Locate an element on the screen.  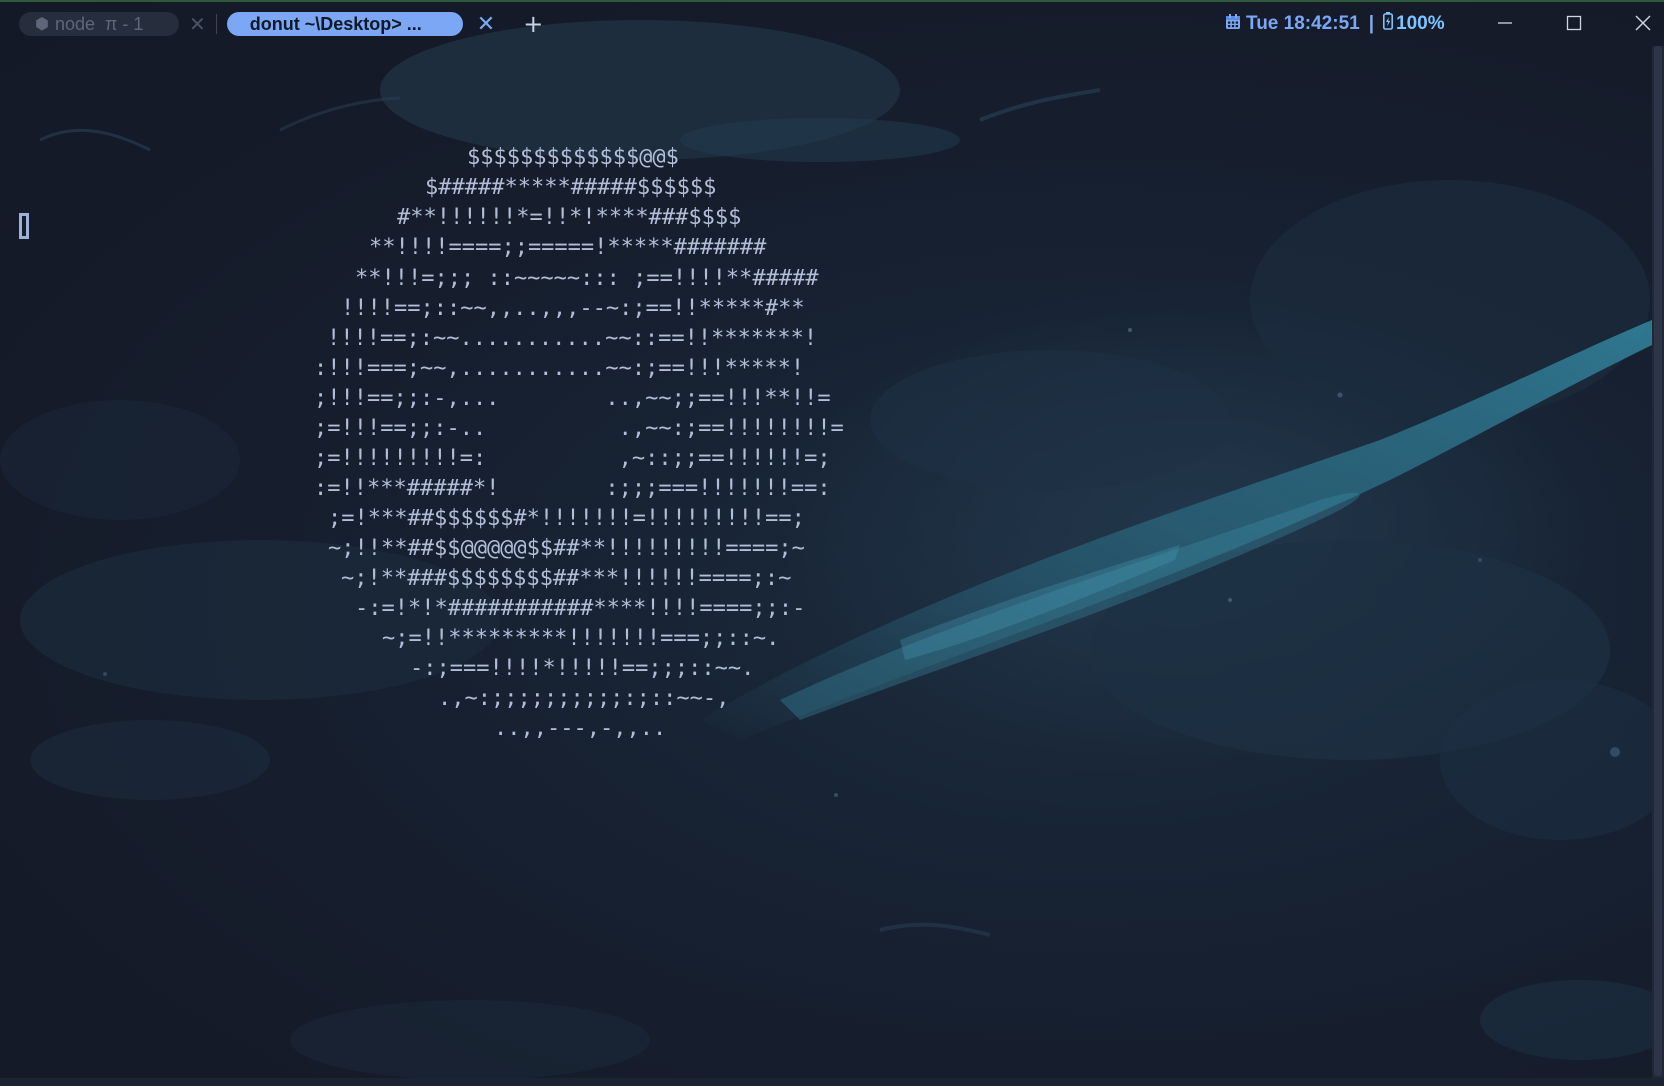
node-icon: ⬢ is located at coordinates (42, 24).